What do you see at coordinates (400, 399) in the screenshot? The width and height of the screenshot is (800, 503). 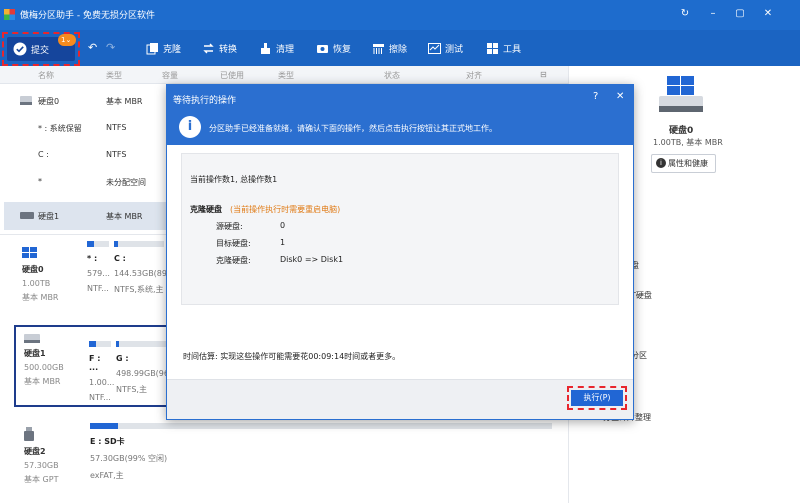 I see `dialog-footer` at bounding box center [400, 399].